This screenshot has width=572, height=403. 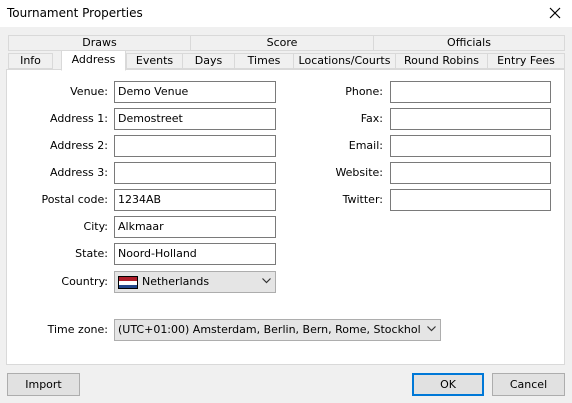 What do you see at coordinates (128, 282) in the screenshot?
I see `netherlands-flag-icon` at bounding box center [128, 282].